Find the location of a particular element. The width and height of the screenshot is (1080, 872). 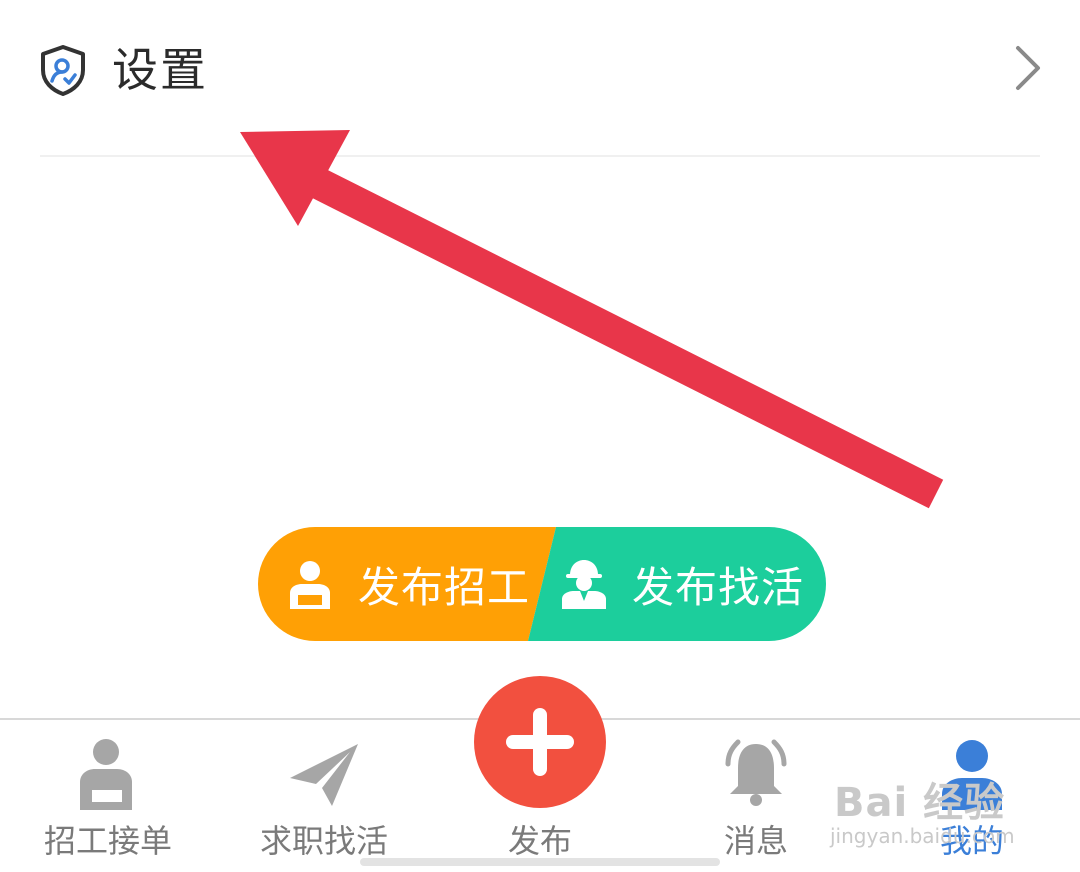

settings-label: 设置 is located at coordinates (160, 70).